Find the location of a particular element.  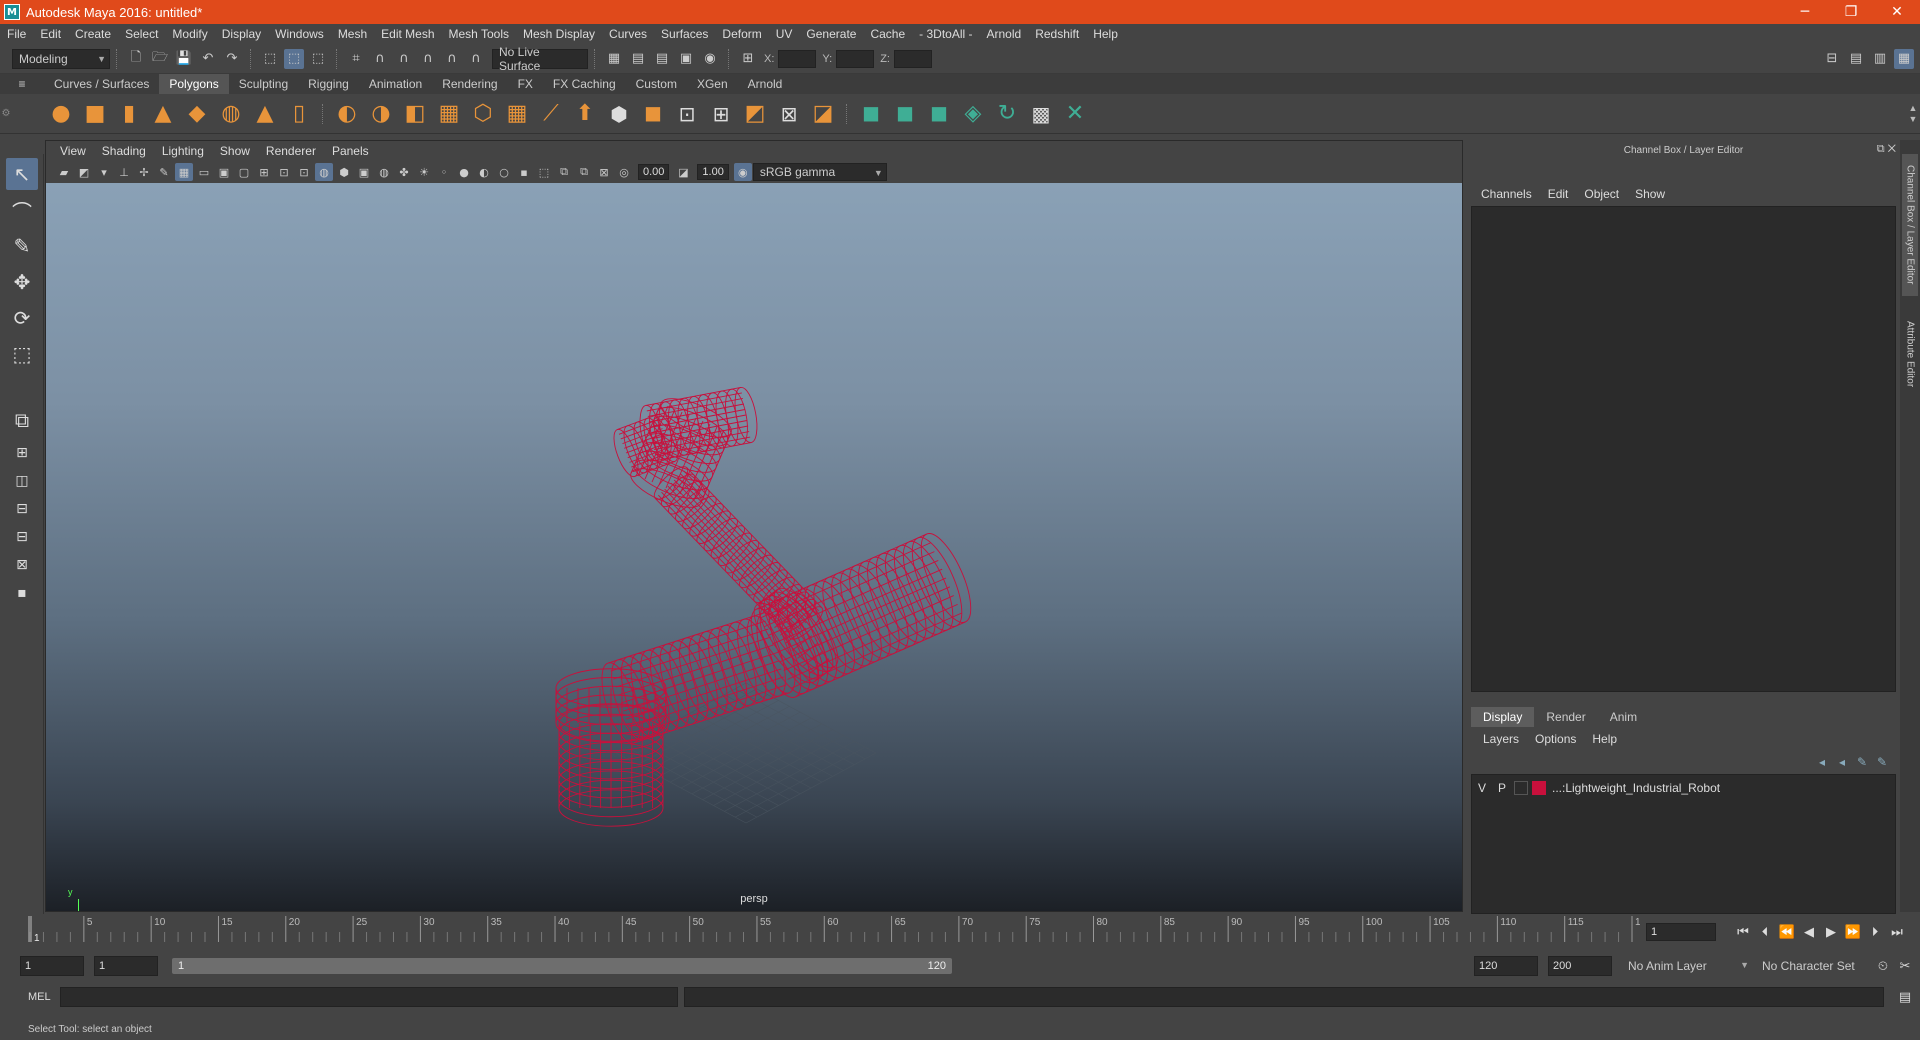

shelf-menu-icon: ≡ is located at coordinates (22, 84).